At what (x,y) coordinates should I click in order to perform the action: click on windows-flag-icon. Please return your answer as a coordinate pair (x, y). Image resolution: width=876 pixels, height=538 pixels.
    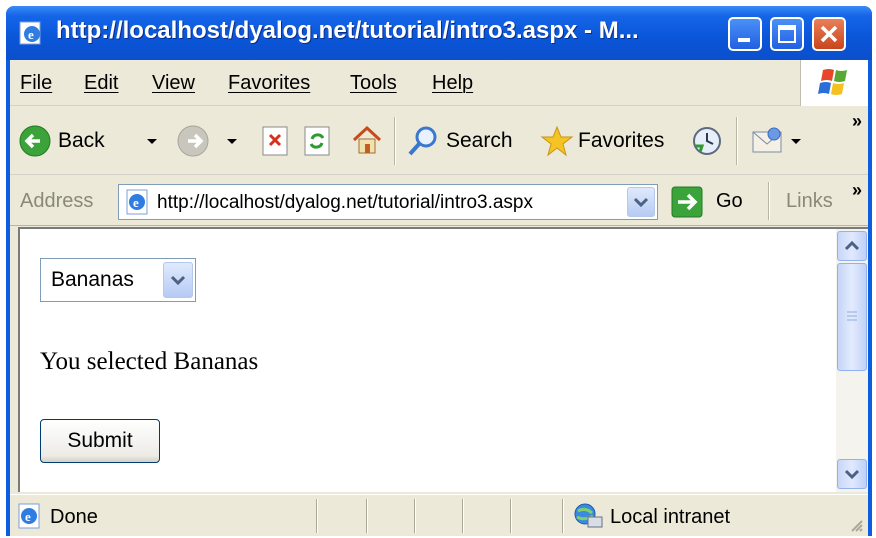
    Looking at the image, I should click on (832, 82).